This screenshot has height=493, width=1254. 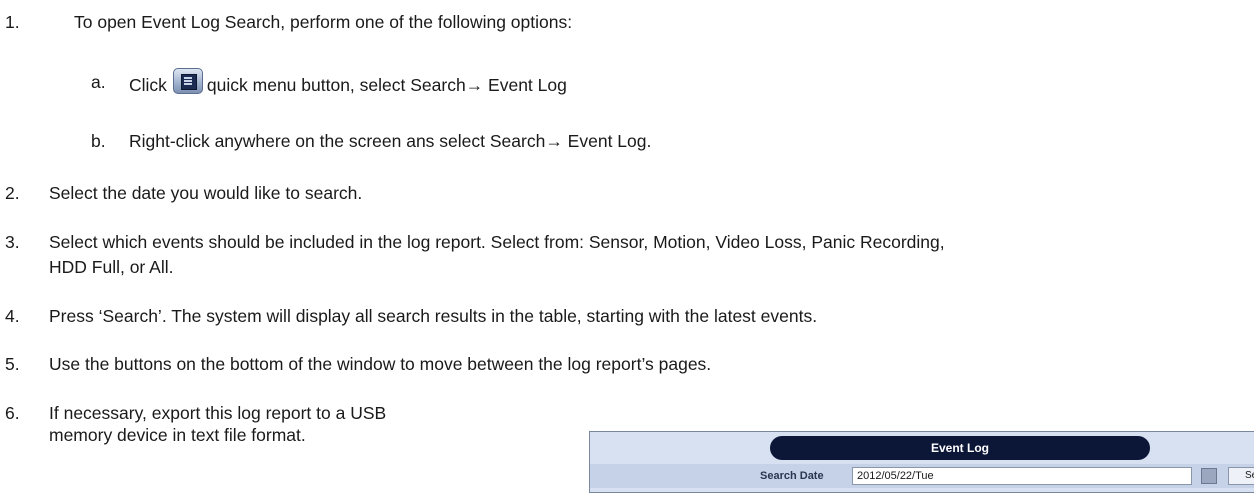 I want to click on search-date-field: 2012/05/22/Tue, so click(x=1022, y=476).